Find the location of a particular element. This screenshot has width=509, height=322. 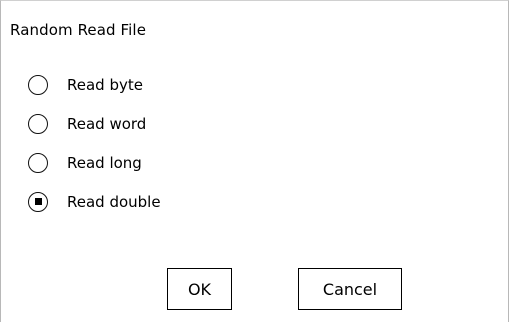

option-read-long: Read long is located at coordinates (94, 162).